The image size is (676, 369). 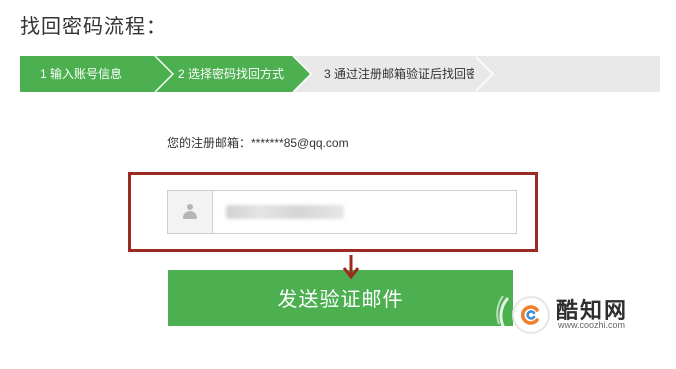 What do you see at coordinates (258, 143) in the screenshot?
I see `registered-email: 您的注册邮箱：*******85@qq.com` at bounding box center [258, 143].